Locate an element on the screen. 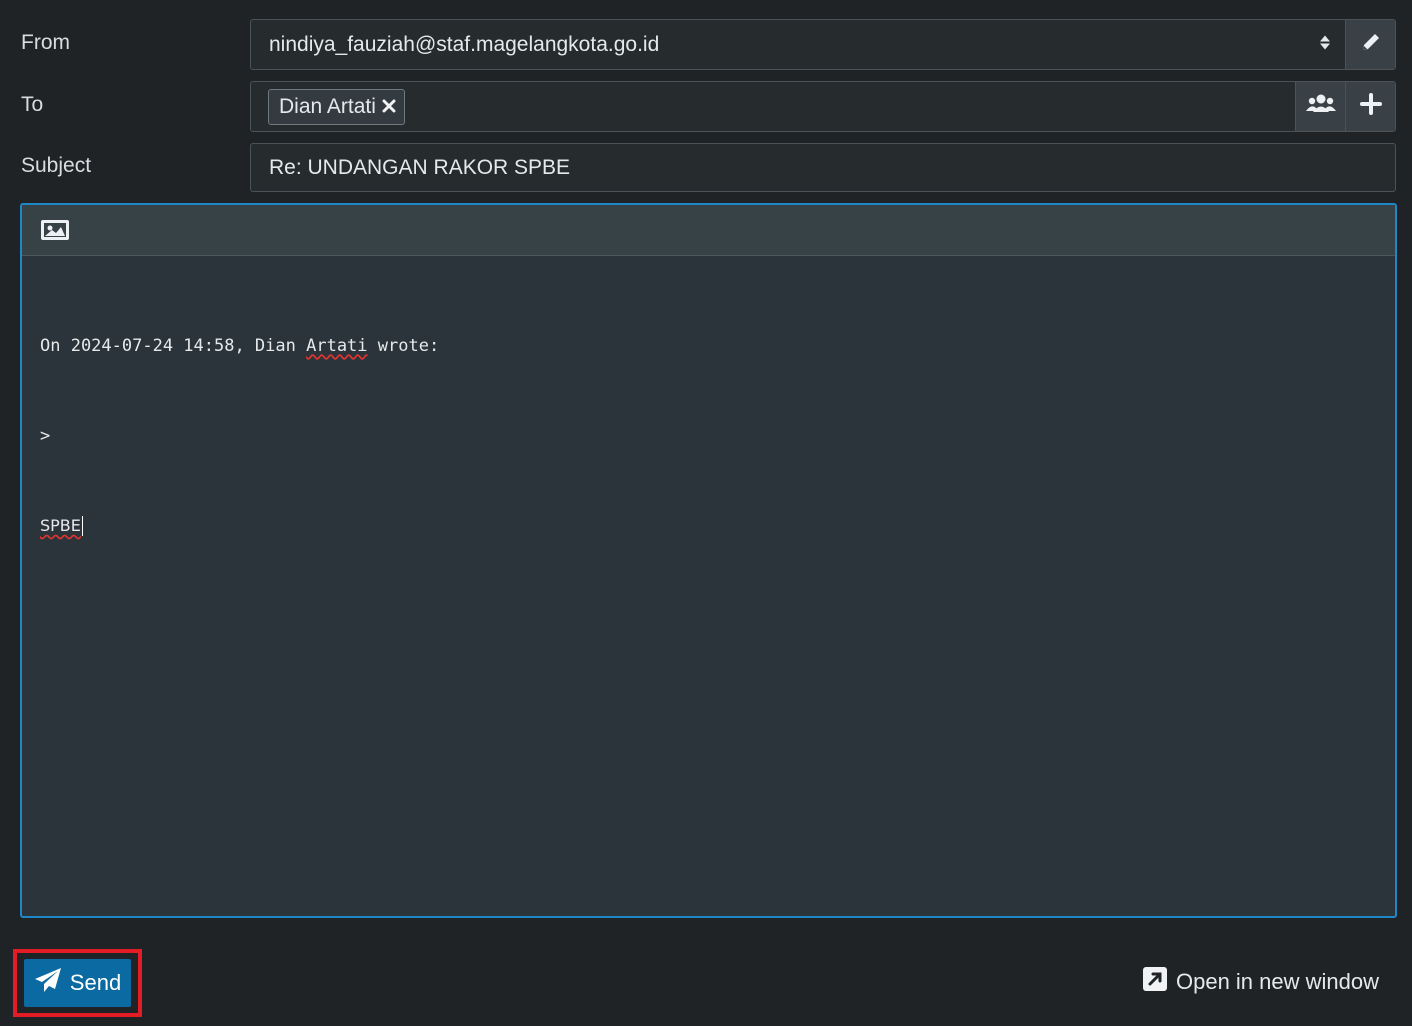 This screenshot has height=1026, width=1412. sort-icon is located at coordinates (1325, 44).